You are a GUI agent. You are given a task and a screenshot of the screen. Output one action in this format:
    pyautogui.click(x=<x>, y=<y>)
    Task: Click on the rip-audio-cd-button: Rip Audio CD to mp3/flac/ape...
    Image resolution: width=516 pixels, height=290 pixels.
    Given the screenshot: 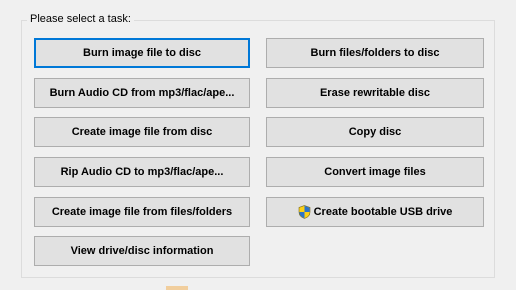 What is the action you would take?
    pyautogui.click(x=142, y=172)
    